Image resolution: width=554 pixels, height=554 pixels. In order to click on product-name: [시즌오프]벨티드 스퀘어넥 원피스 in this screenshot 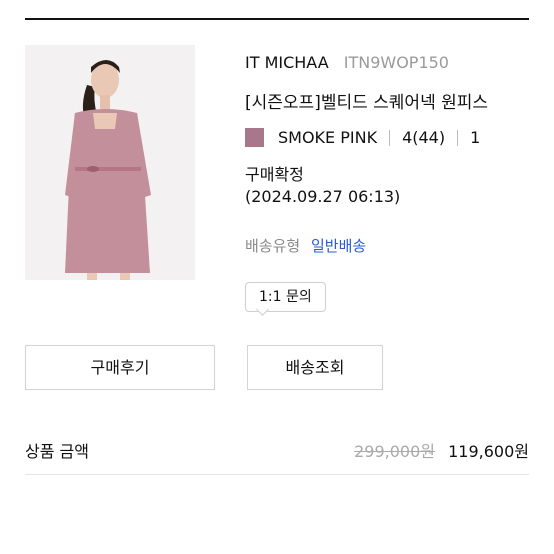, I will do `click(366, 100)`.